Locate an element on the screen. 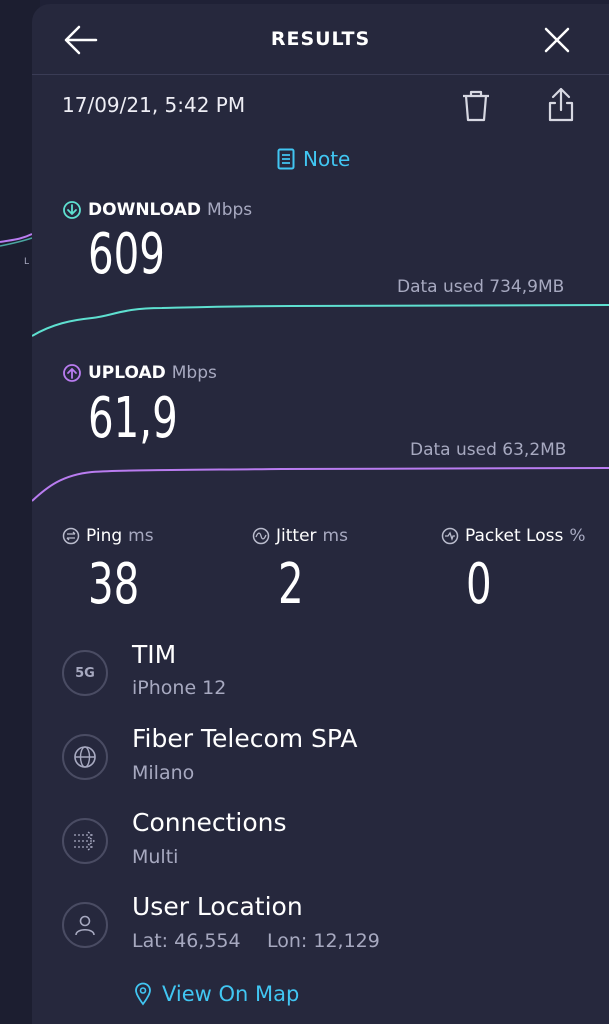 This screenshot has height=1024, width=609. note-label: Note is located at coordinates (327, 159).